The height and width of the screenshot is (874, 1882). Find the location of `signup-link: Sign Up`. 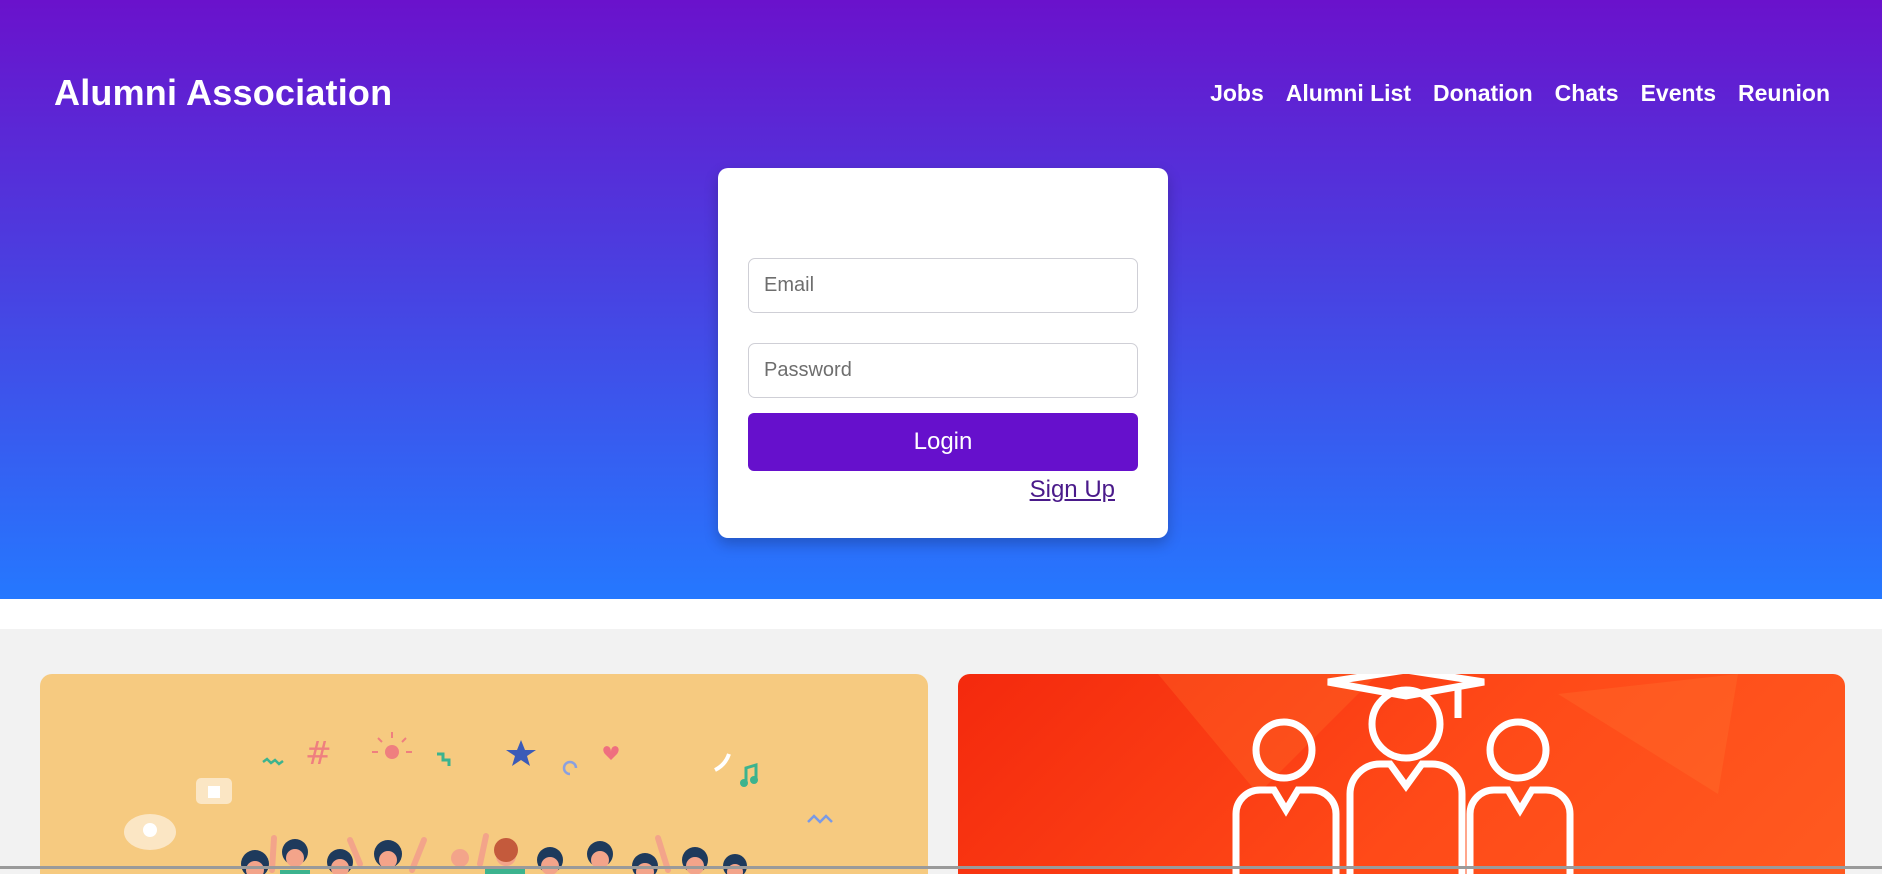

signup-link: Sign Up is located at coordinates (1072, 490).